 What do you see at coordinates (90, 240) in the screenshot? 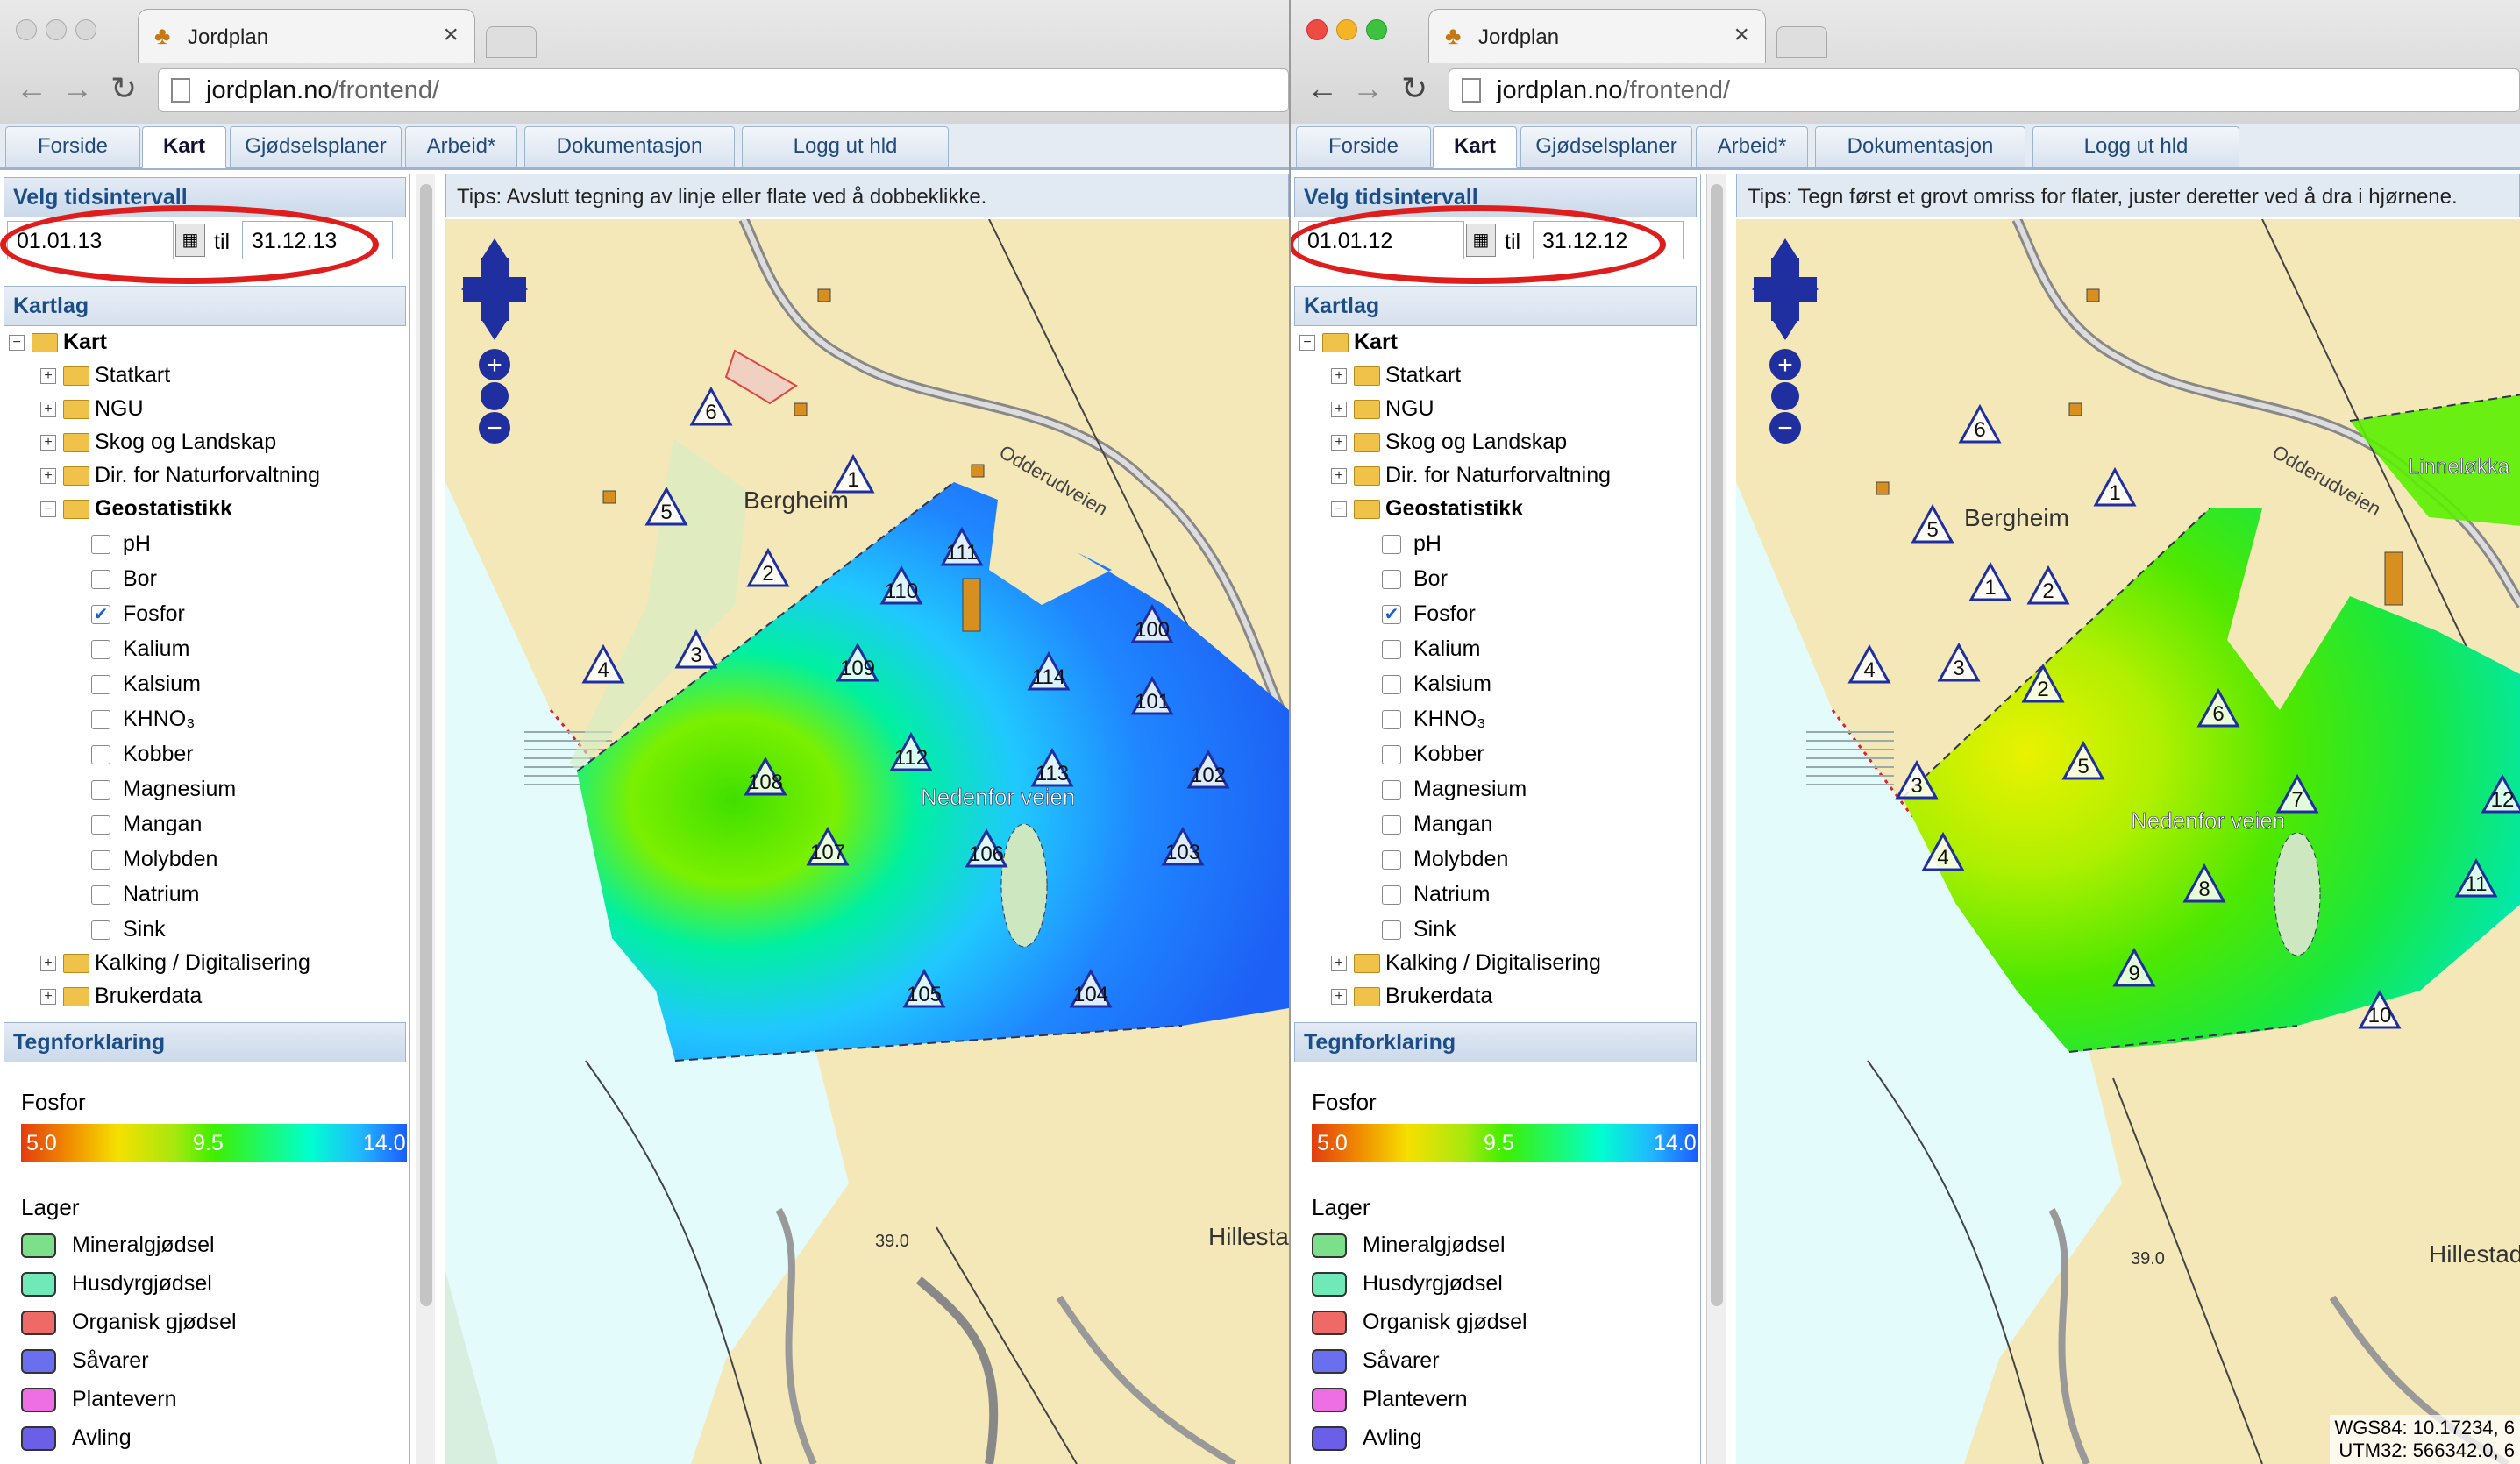
I see `date-from-input: 01.01.13` at bounding box center [90, 240].